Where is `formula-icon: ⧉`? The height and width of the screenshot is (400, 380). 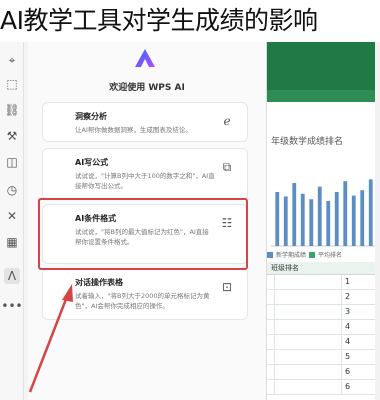
formula-icon: ⧉ is located at coordinates (227, 166).